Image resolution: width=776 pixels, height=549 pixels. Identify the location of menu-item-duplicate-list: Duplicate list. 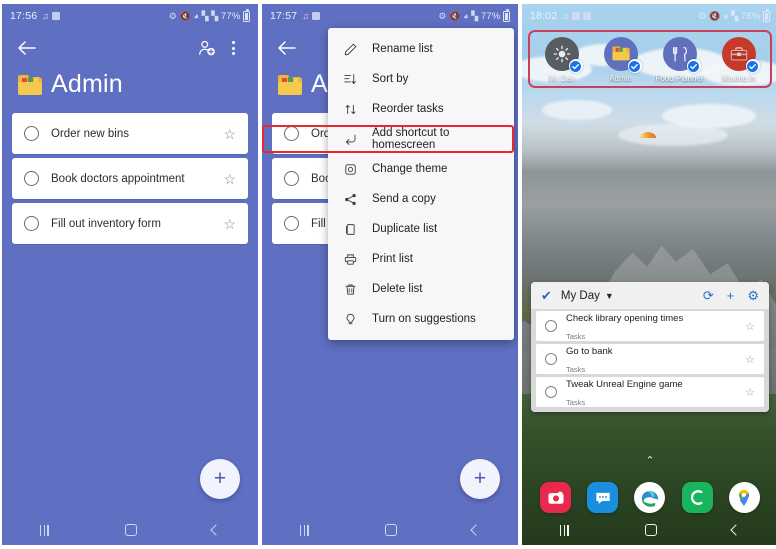
(421, 229).